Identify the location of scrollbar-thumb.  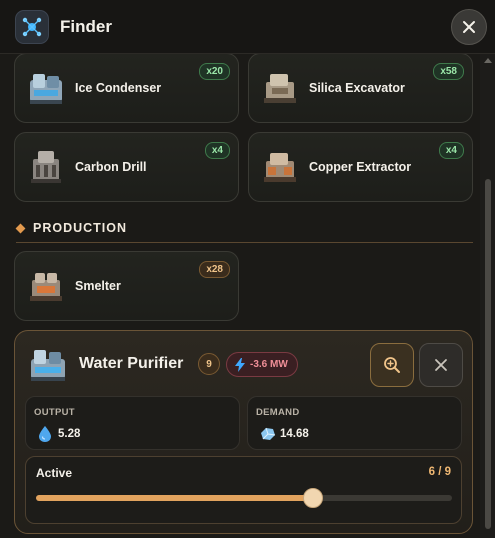
(488, 354).